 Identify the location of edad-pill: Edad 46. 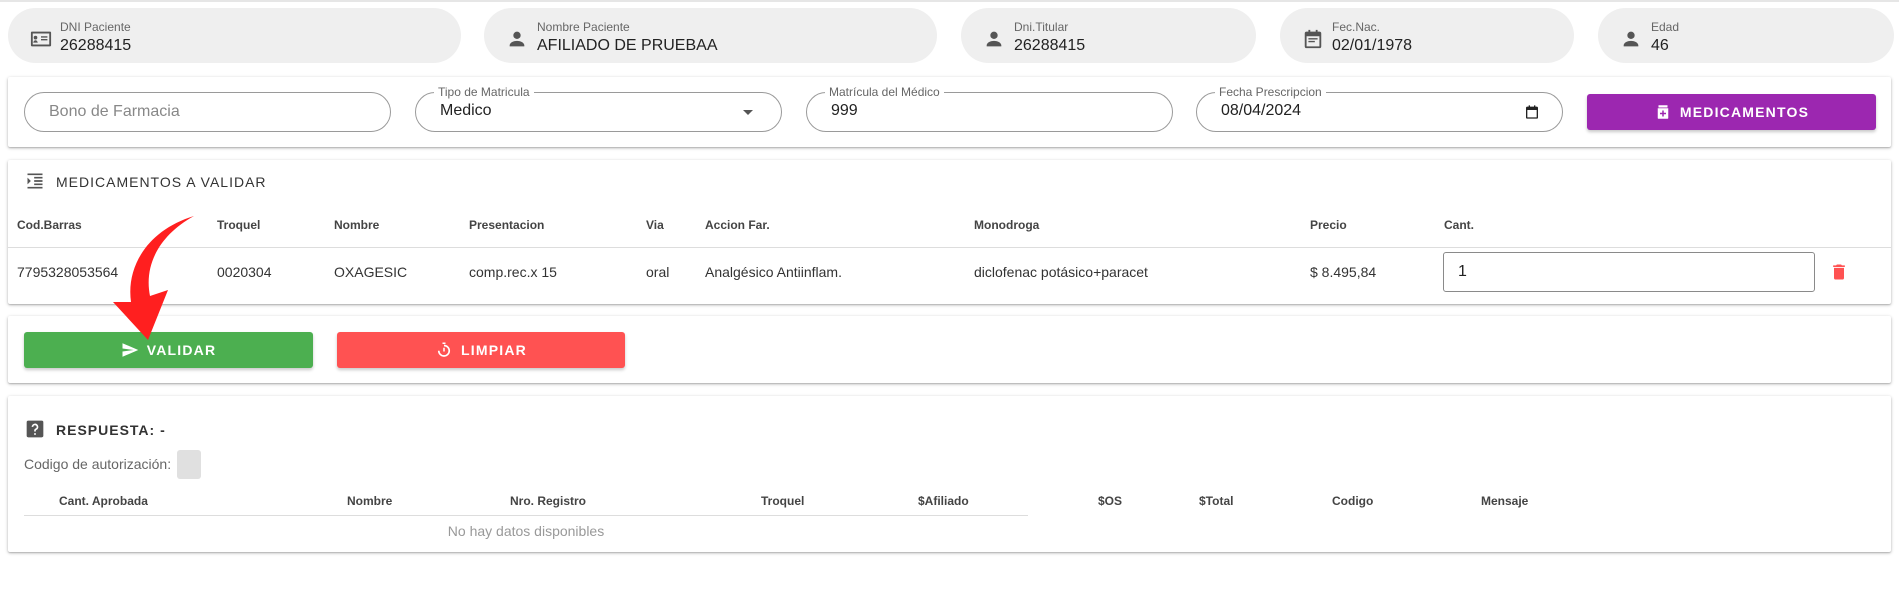
(1746, 35).